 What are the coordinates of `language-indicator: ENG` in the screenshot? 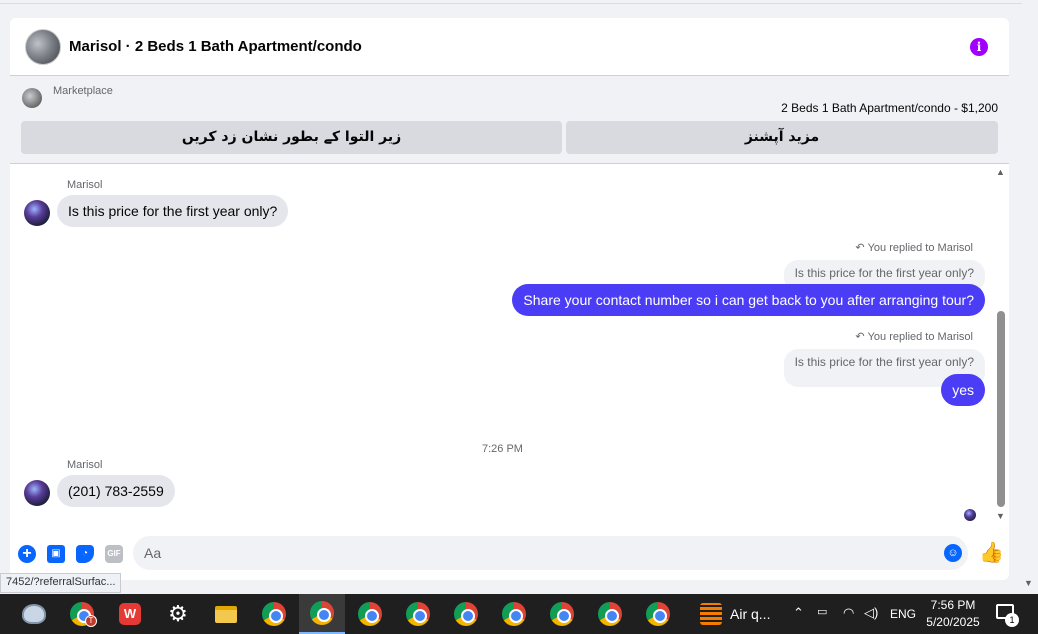 It's located at (903, 614).